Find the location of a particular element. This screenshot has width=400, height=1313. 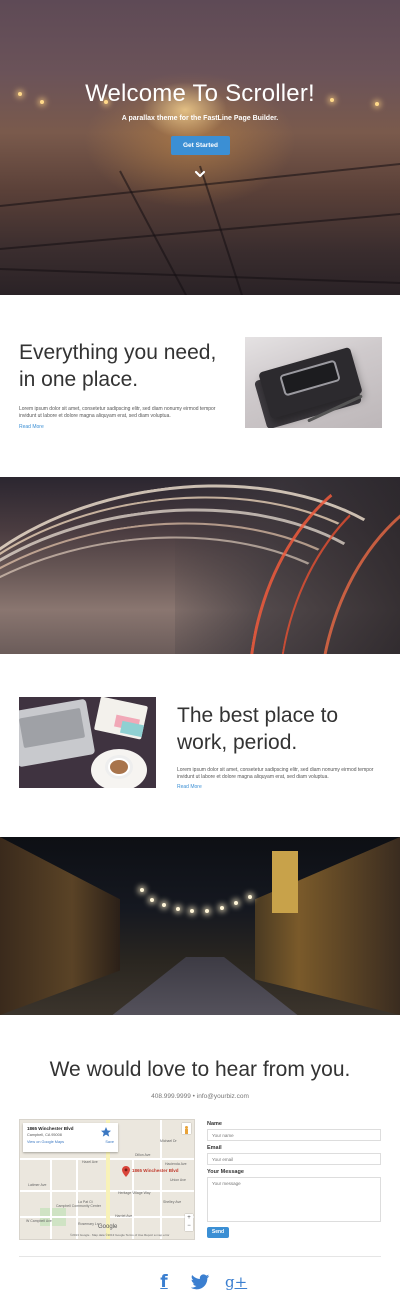

map-label: Harriet Ave is located at coordinates (124, 1216).